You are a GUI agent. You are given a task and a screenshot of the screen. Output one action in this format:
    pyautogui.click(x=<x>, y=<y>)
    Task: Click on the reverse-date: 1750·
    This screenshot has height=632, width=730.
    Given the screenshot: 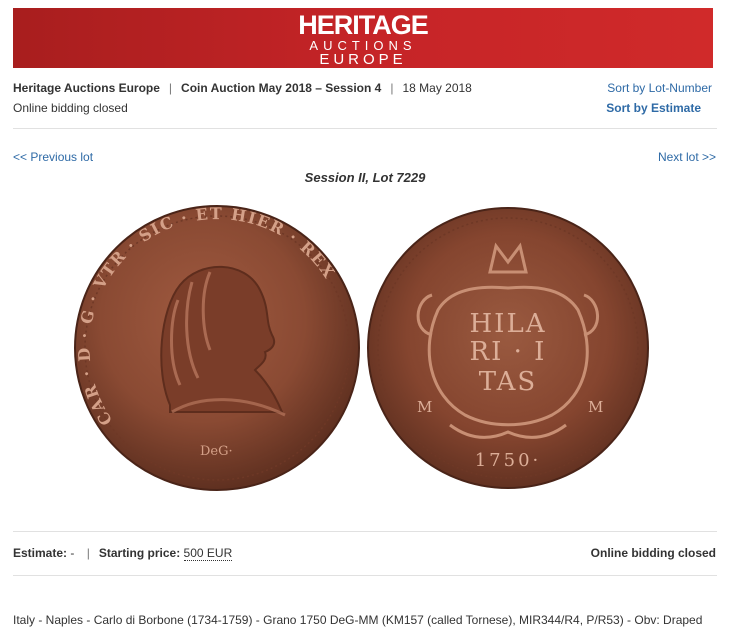 What is the action you would take?
    pyautogui.click(x=508, y=460)
    